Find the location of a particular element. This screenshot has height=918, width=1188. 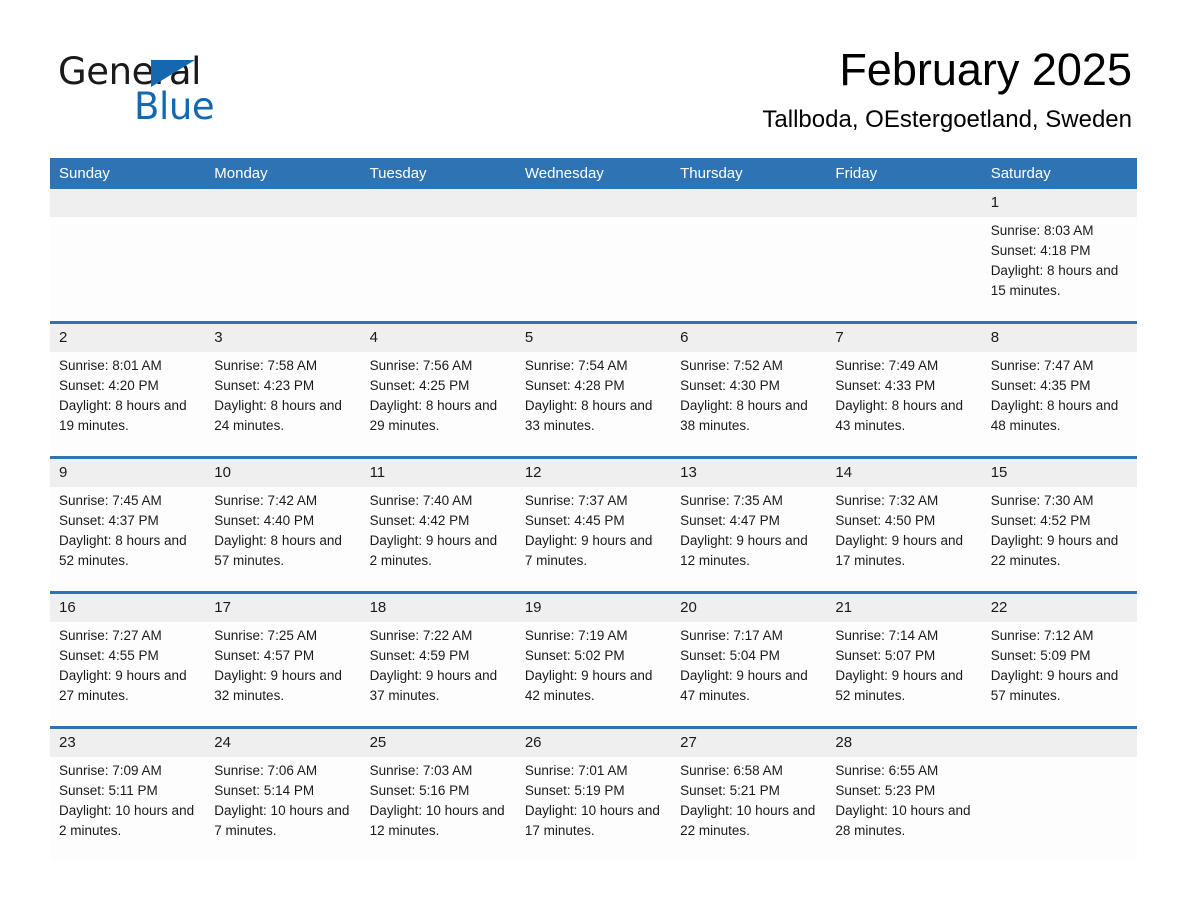

sunset-text: Sunset: 4:20 PM is located at coordinates (109, 385).